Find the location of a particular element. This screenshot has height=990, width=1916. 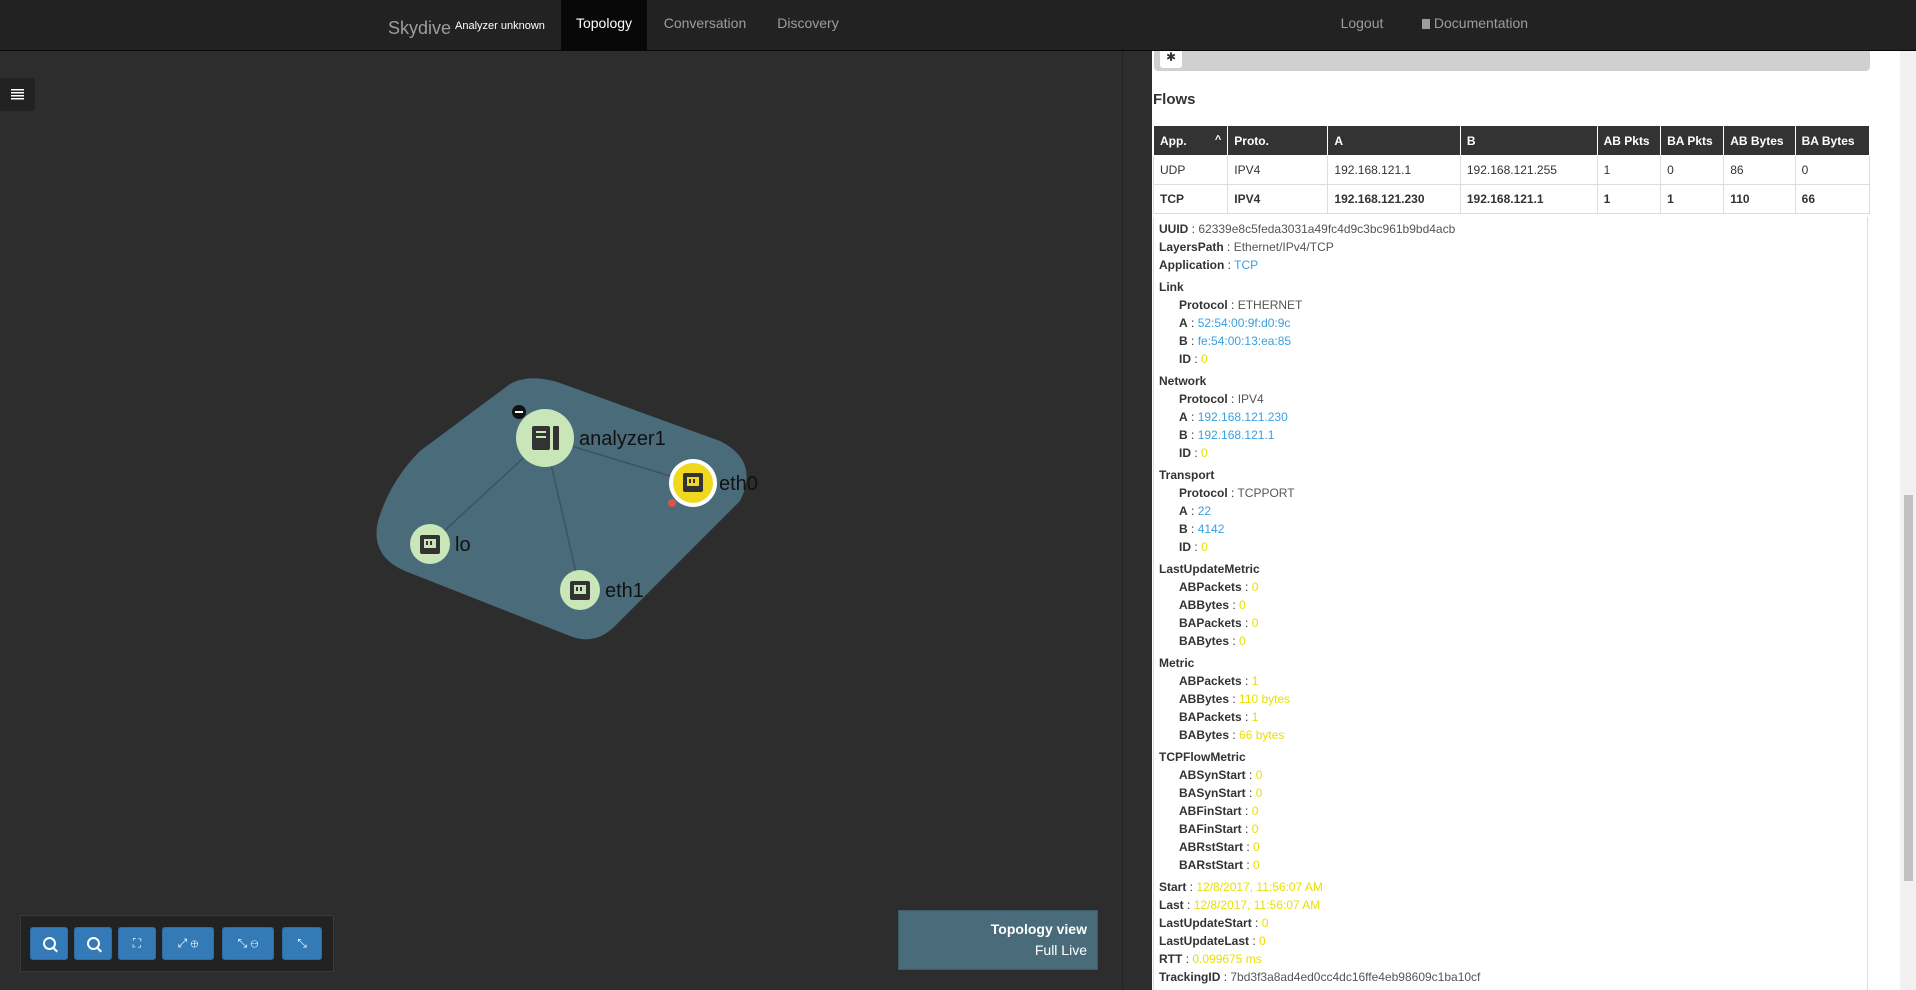

col-ba-bytes: BA Bytes is located at coordinates (1832, 140).